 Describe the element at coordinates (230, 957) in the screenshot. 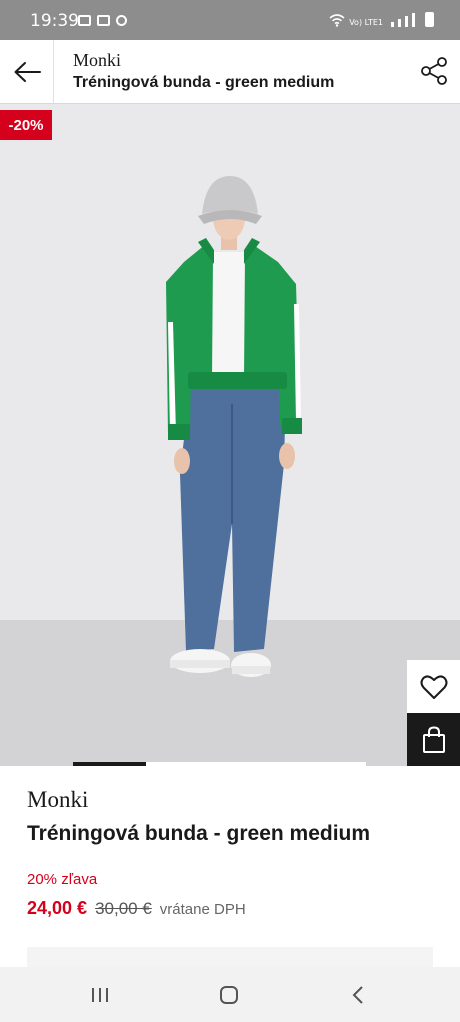

I see `size-selector-card` at that location.